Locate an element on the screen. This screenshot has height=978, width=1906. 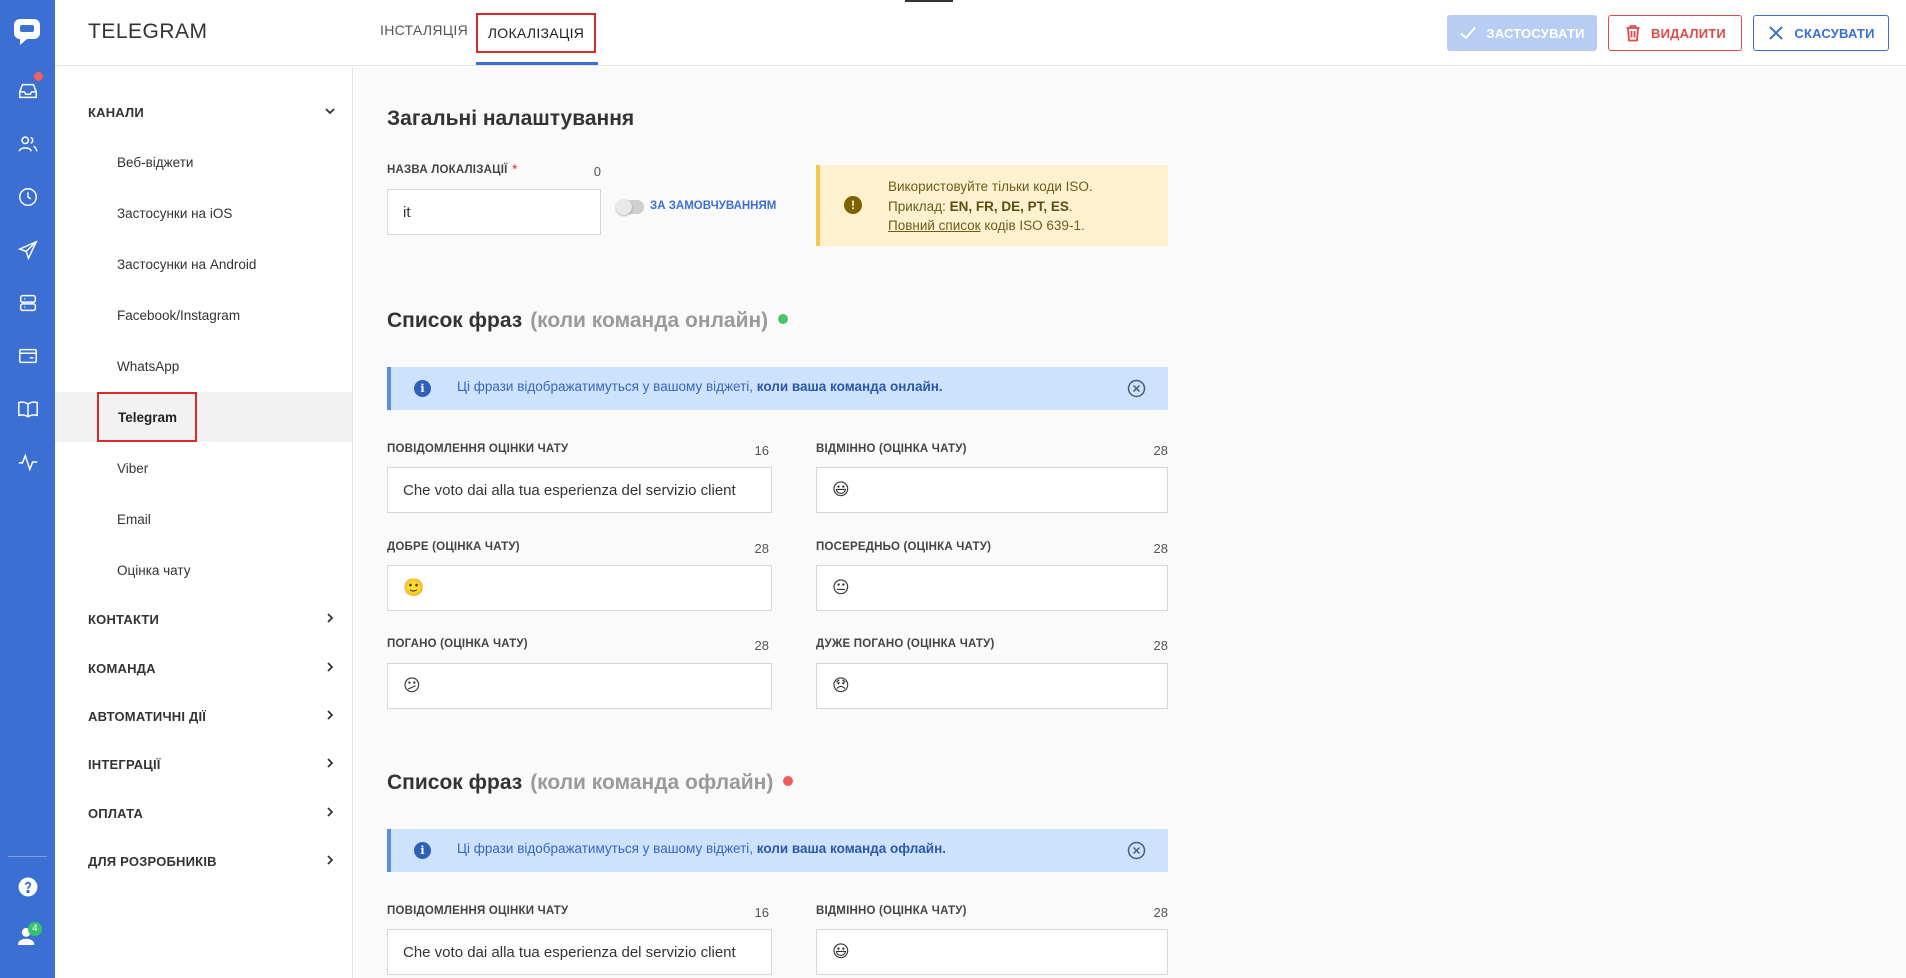
active-tab-indicator is located at coordinates (537, 63).